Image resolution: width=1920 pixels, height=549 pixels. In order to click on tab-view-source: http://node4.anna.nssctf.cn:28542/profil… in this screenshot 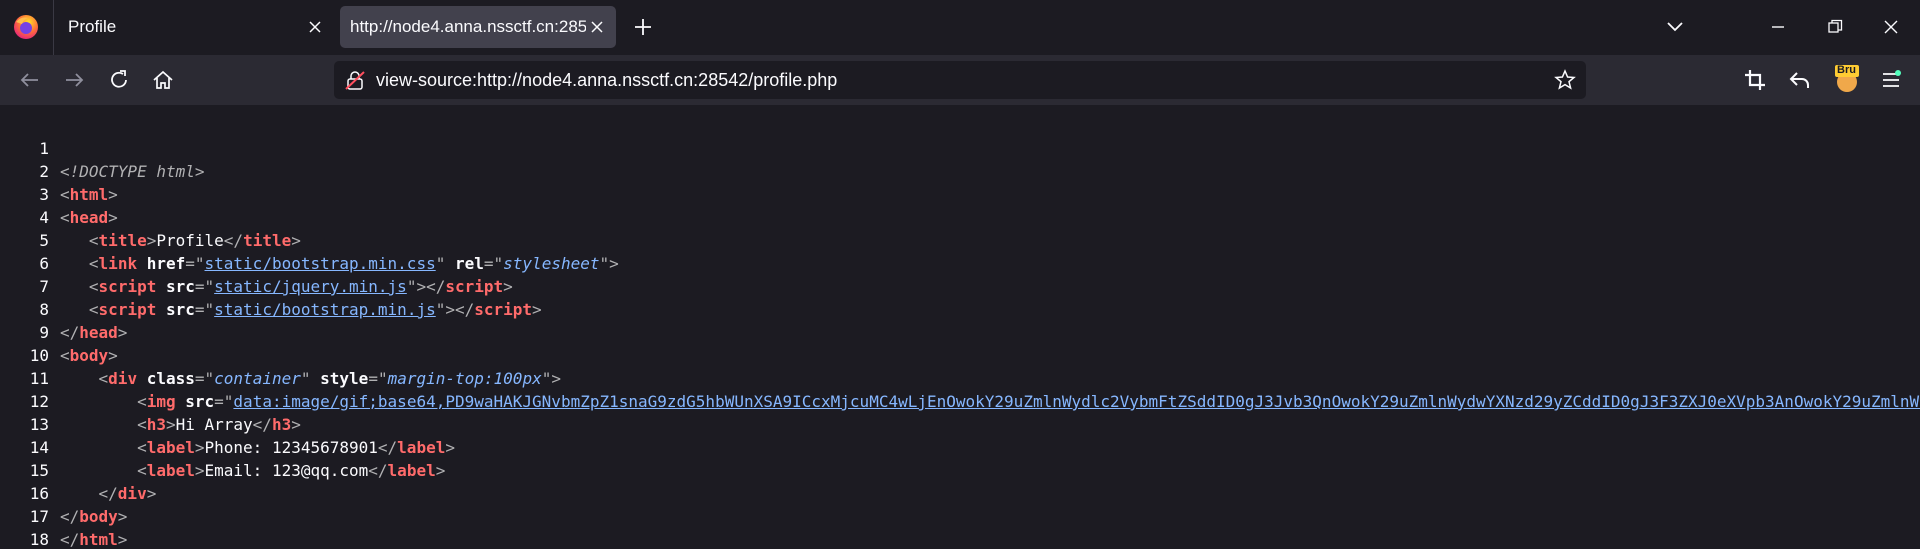, I will do `click(478, 27)`.